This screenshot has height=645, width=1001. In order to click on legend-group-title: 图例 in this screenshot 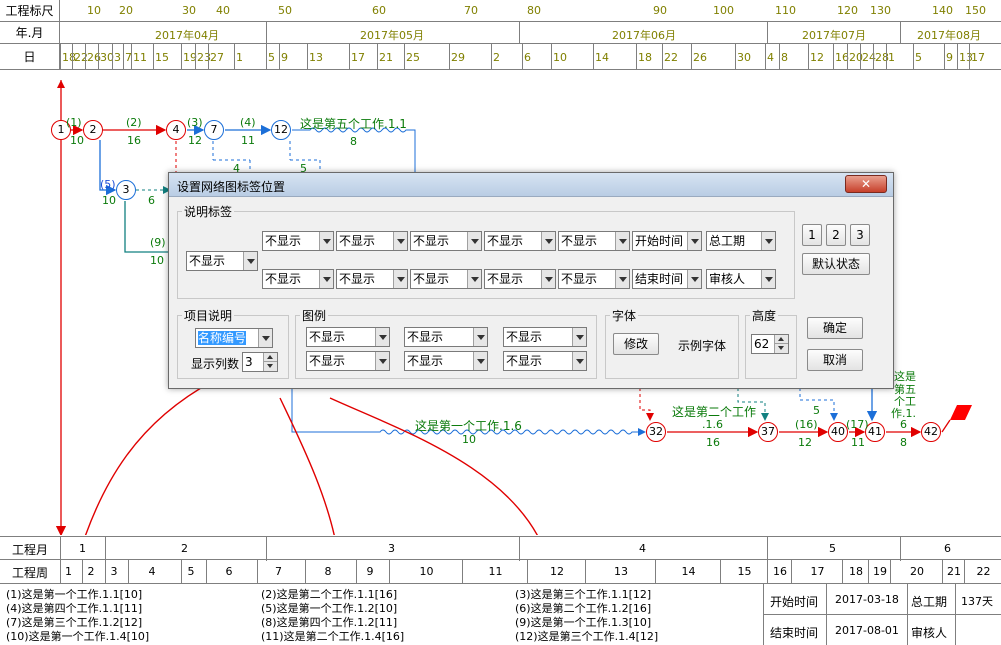, I will do `click(314, 316)`.